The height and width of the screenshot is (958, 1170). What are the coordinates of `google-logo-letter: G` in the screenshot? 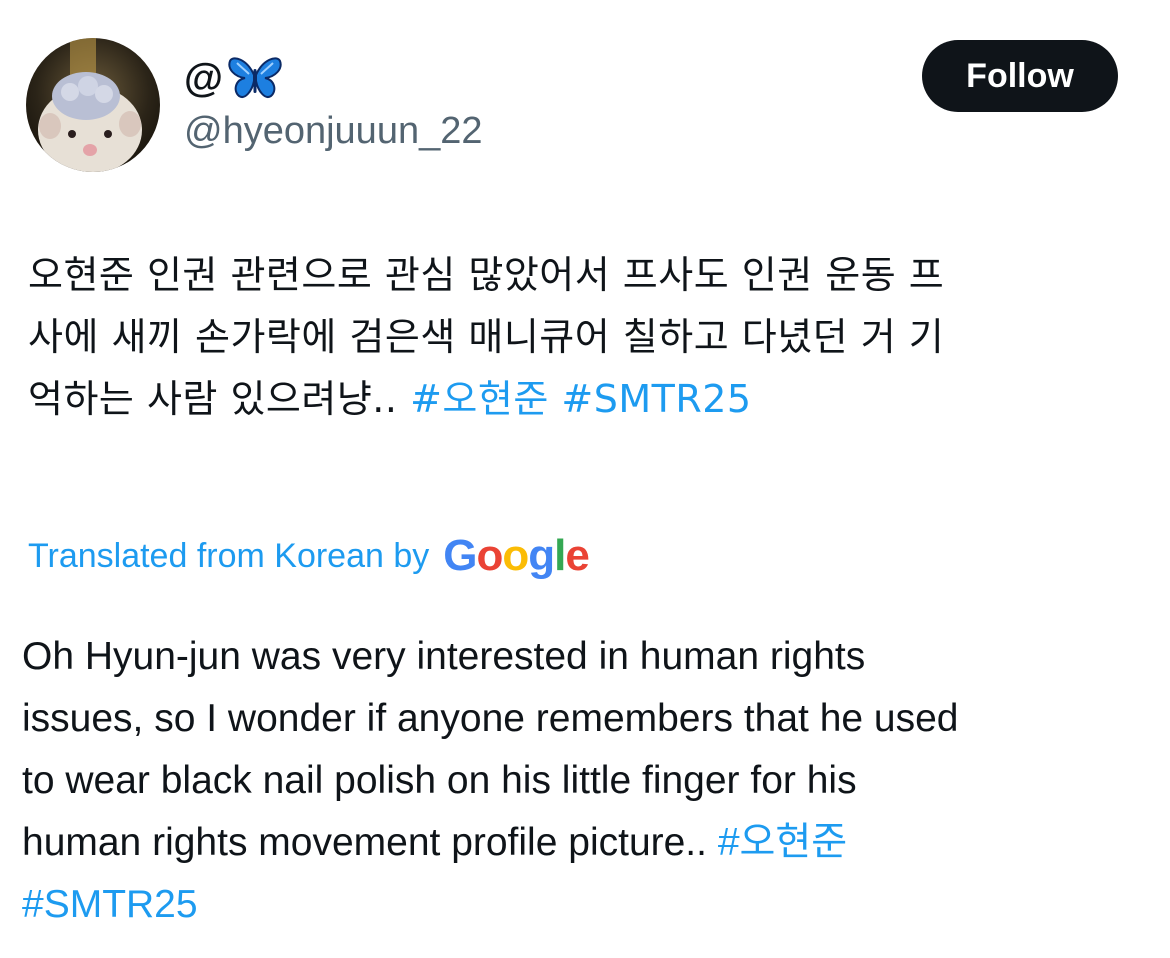 It's located at (460, 555).